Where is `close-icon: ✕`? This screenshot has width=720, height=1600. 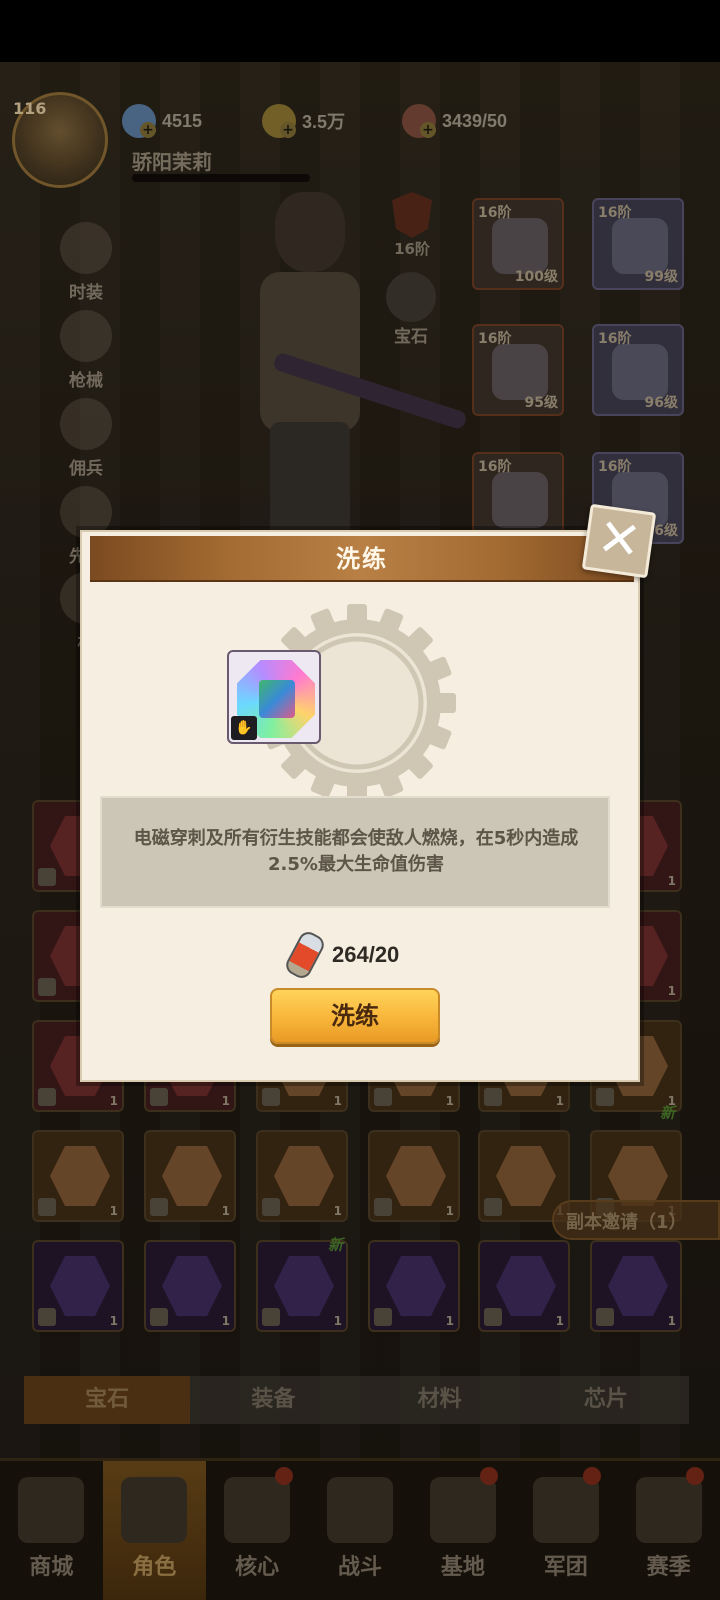
close-icon: ✕ is located at coordinates (619, 540).